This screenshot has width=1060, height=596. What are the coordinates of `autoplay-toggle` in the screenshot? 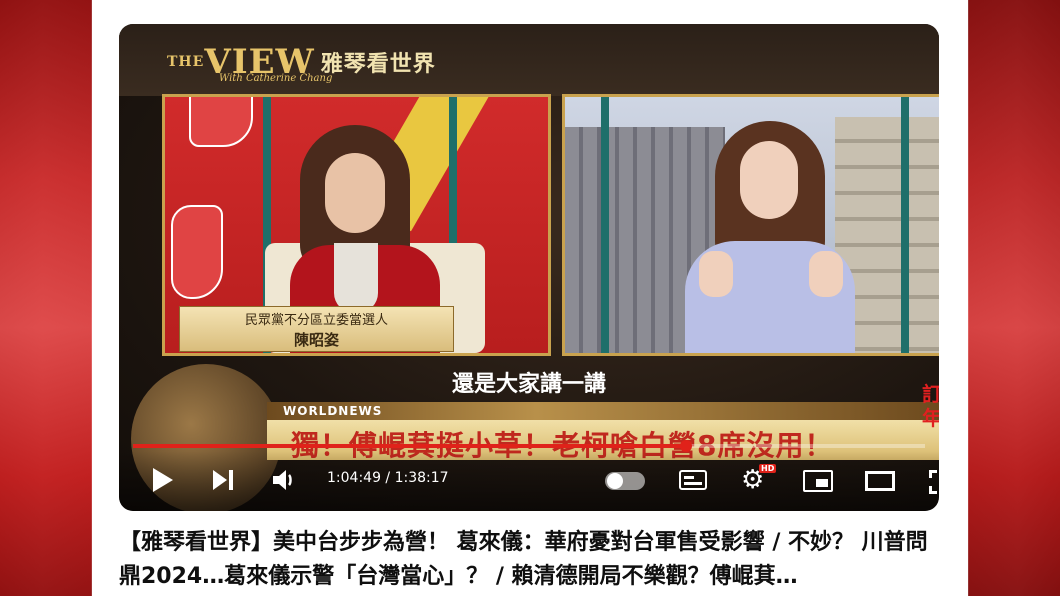 It's located at (625, 481).